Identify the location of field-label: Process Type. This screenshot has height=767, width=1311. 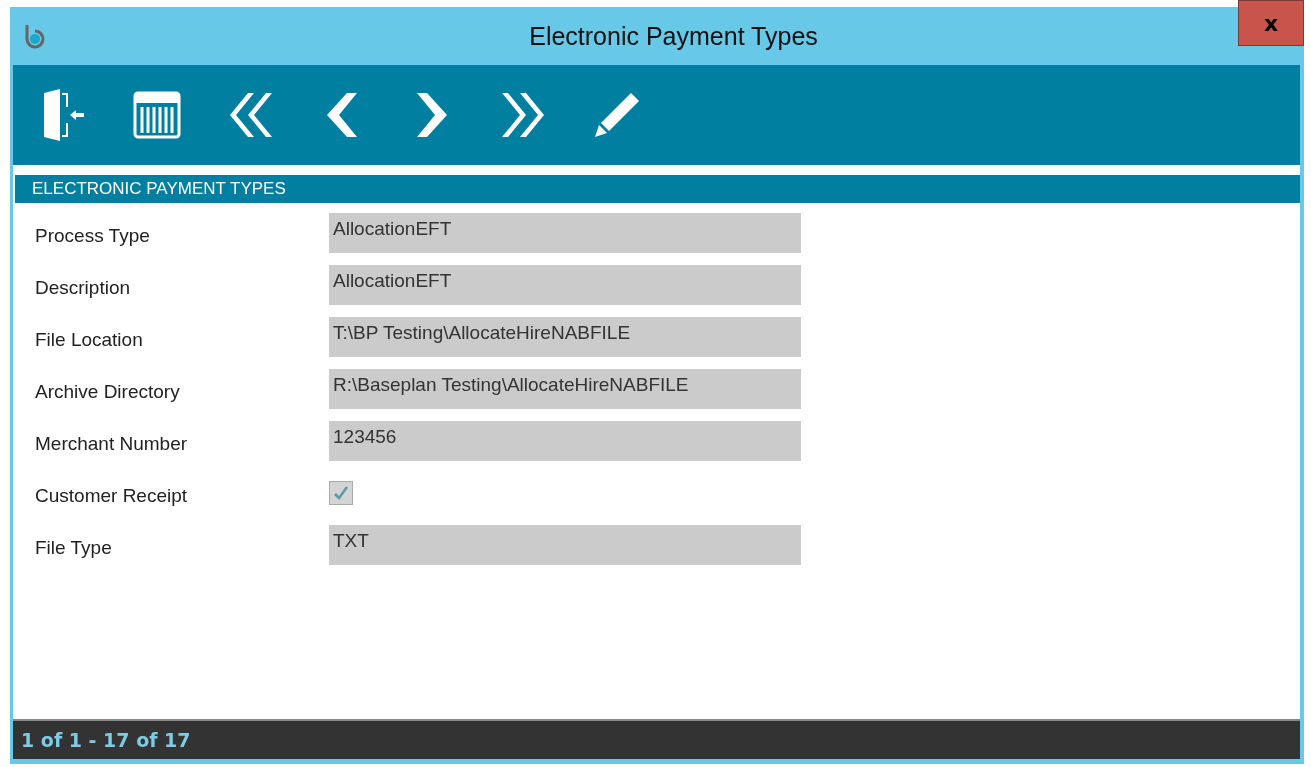
(92, 235).